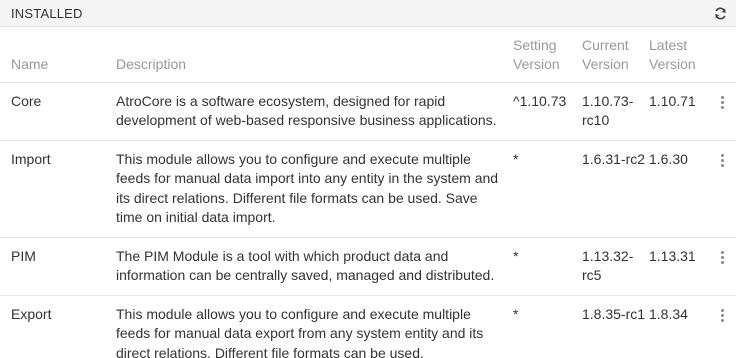 The height and width of the screenshot is (358, 736). What do you see at coordinates (151, 63) in the screenshot?
I see `column-header-description: Description` at bounding box center [151, 63].